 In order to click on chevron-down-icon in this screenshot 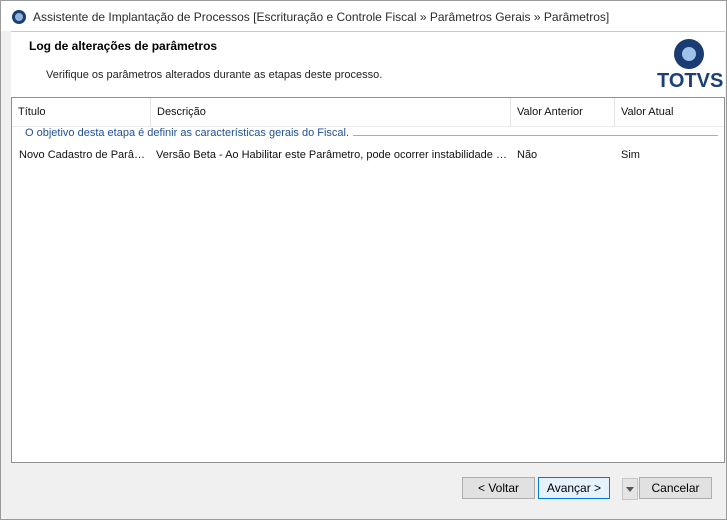, I will do `click(630, 489)`.